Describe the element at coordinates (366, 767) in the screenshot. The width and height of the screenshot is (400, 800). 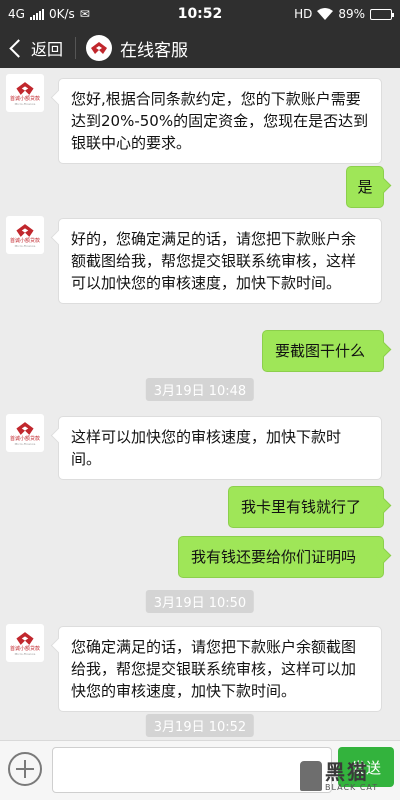
I see `send-button: 发送` at that location.